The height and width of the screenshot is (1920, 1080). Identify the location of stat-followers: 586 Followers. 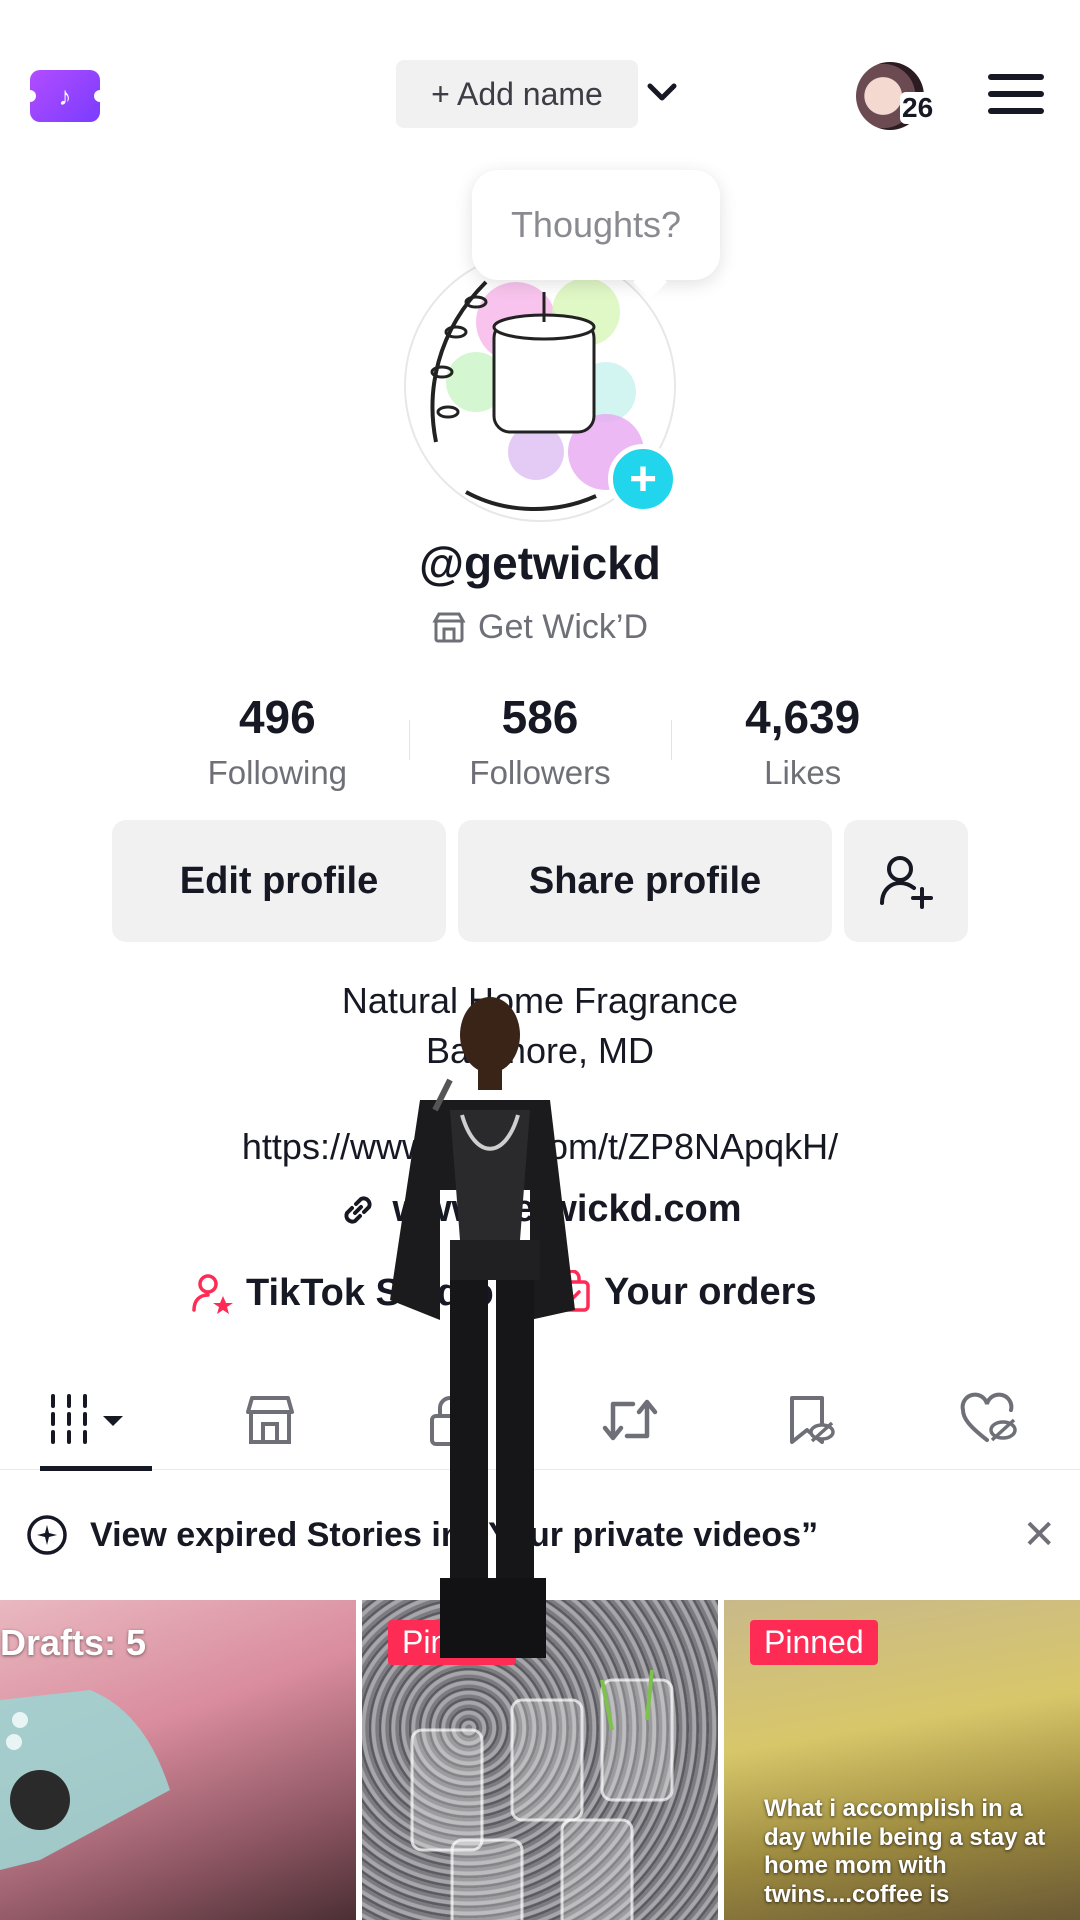
(540, 745).